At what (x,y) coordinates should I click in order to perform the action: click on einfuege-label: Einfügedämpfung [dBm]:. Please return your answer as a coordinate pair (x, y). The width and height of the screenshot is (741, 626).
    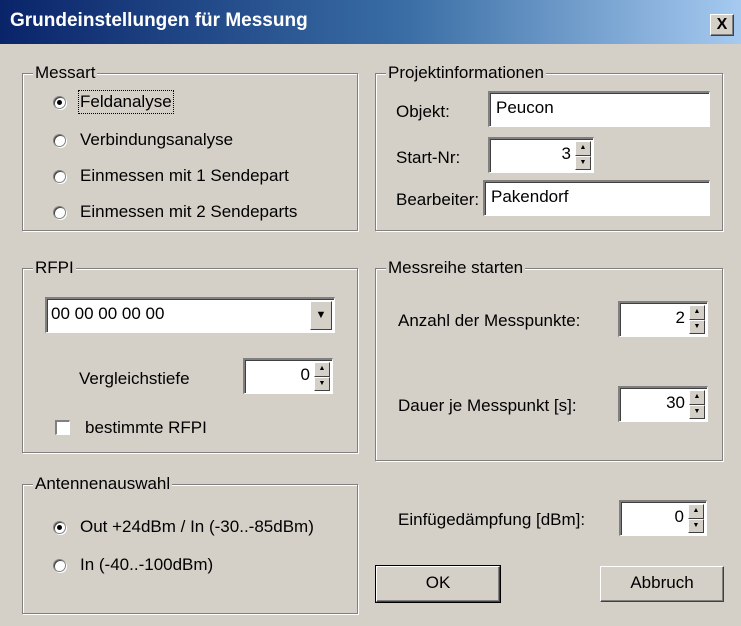
    Looking at the image, I should click on (492, 519).